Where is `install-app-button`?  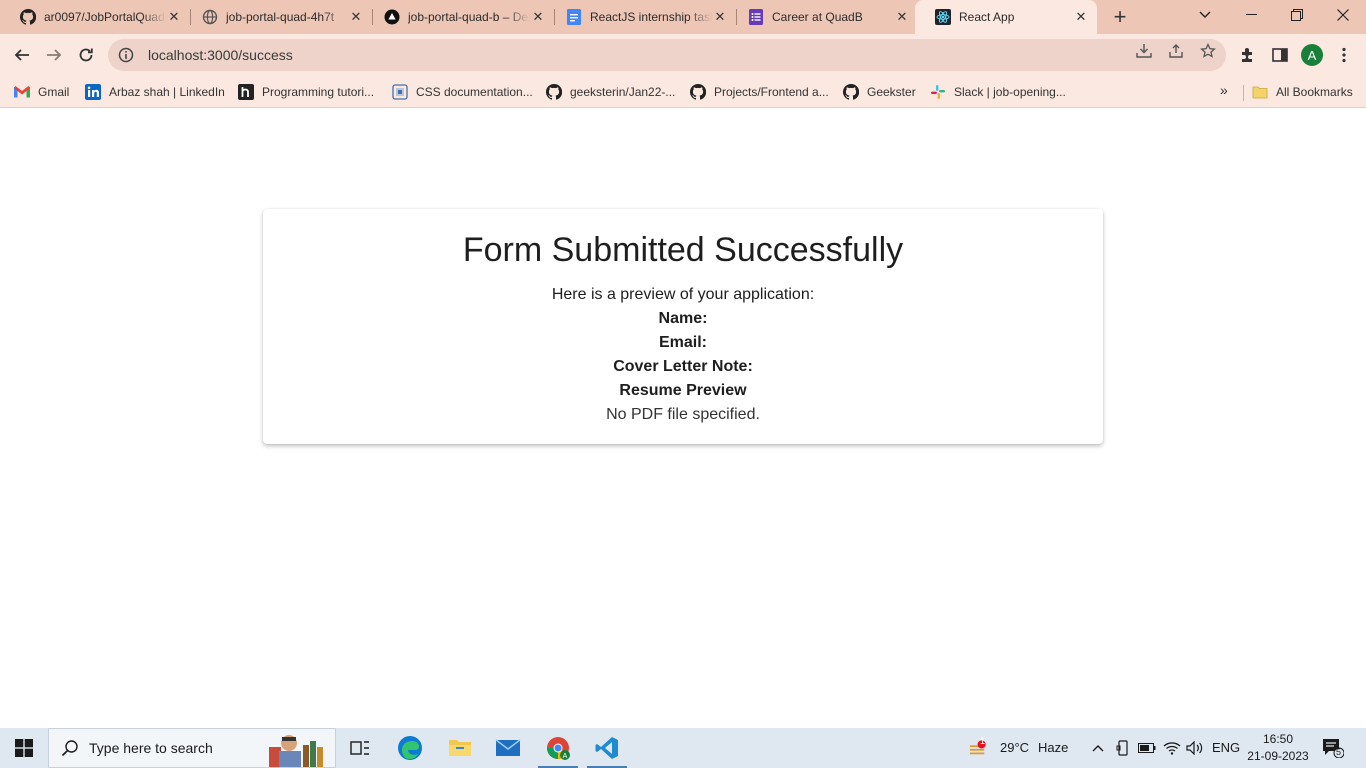 install-app-button is located at coordinates (1144, 51).